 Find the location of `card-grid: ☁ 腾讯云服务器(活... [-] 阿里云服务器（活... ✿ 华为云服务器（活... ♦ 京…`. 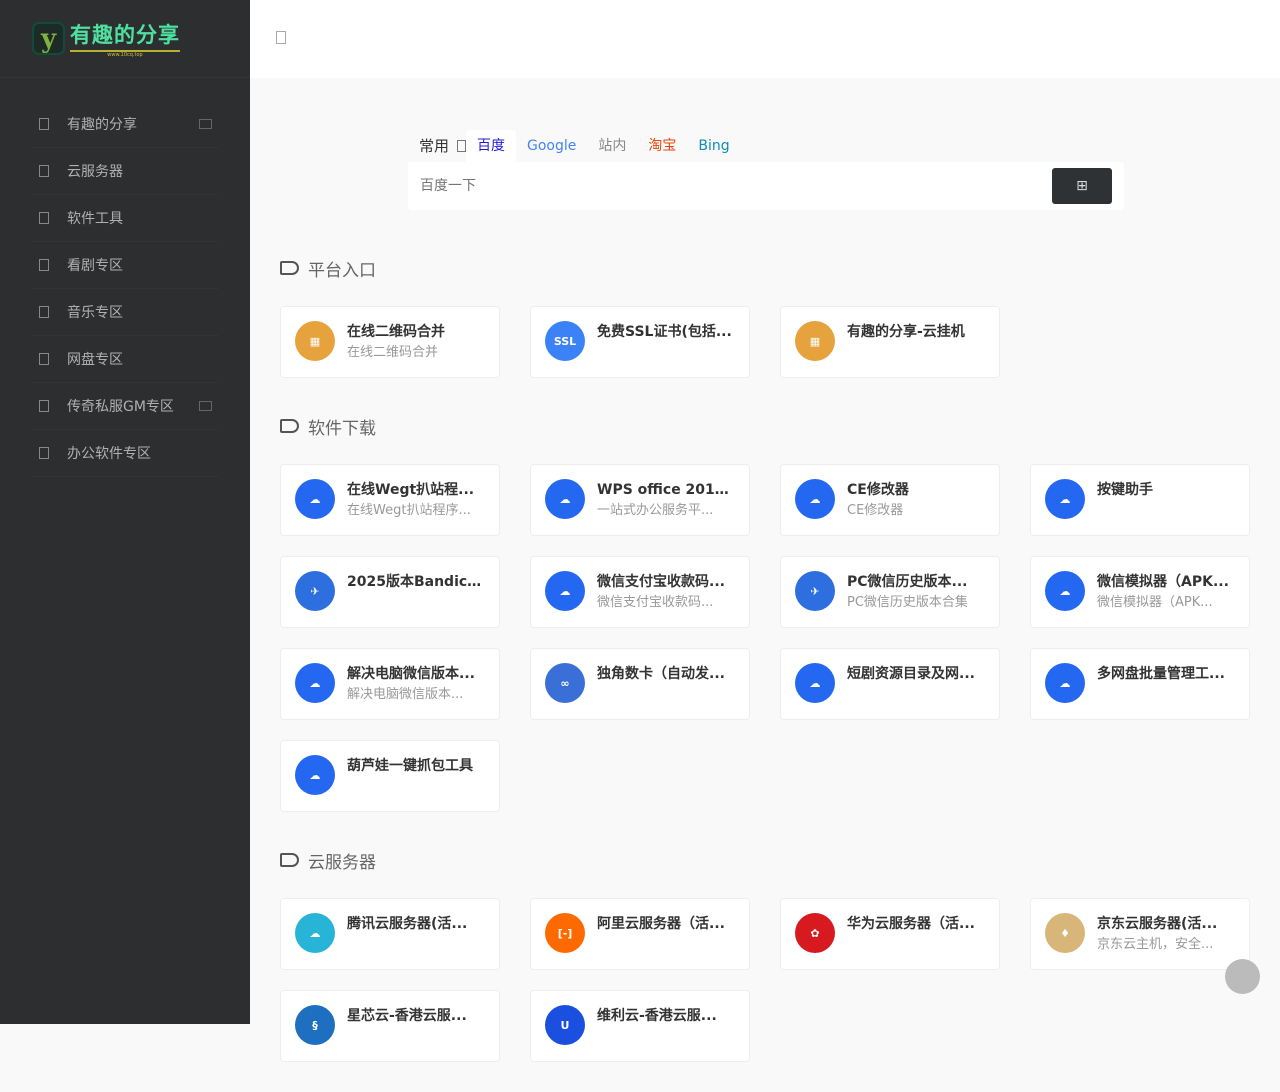

card-grid: ☁ 腾讯云服务器(活... [-] 阿里云服务器（活... ✿ 华为云服务器（活... ♦ 京… is located at coordinates (780, 980).